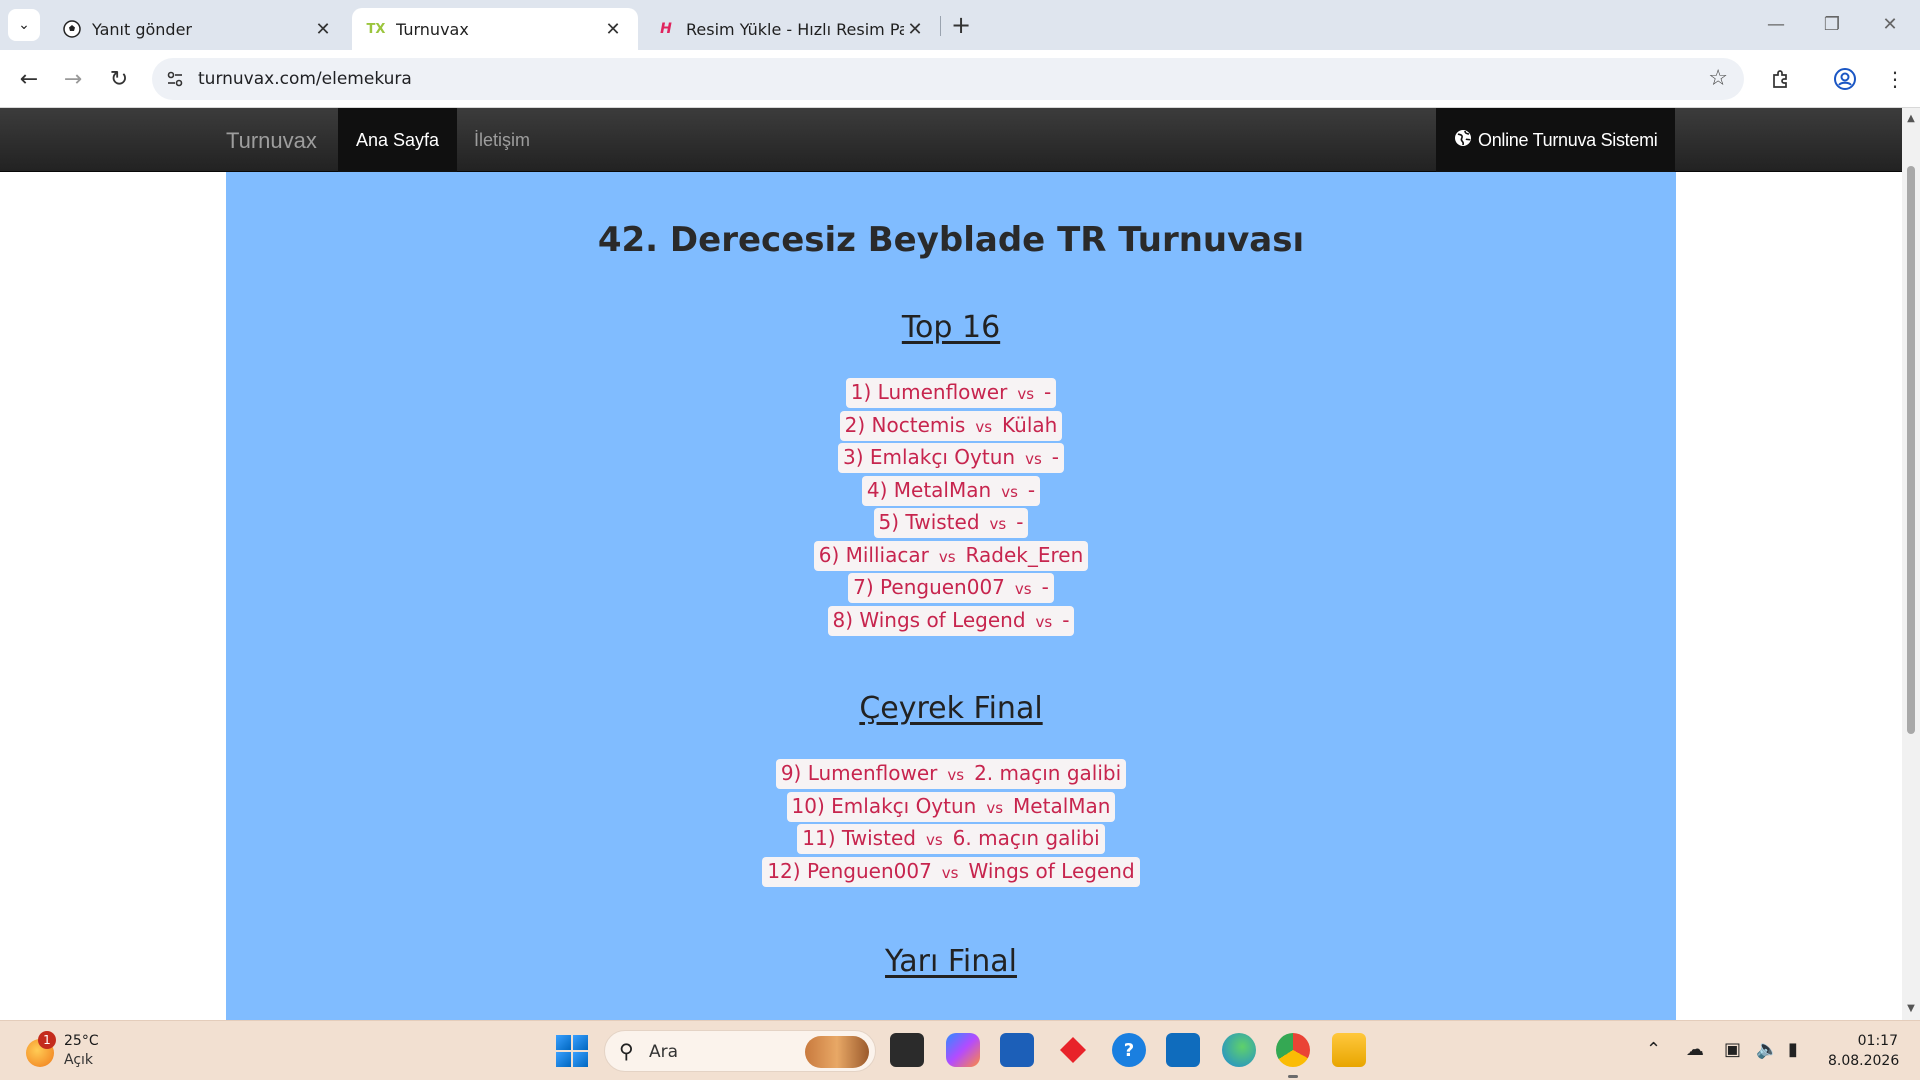 This screenshot has width=1920, height=1080. Describe the element at coordinates (1911, 1009) in the screenshot. I see `scroll-down-arrow-icon: ▼` at that location.